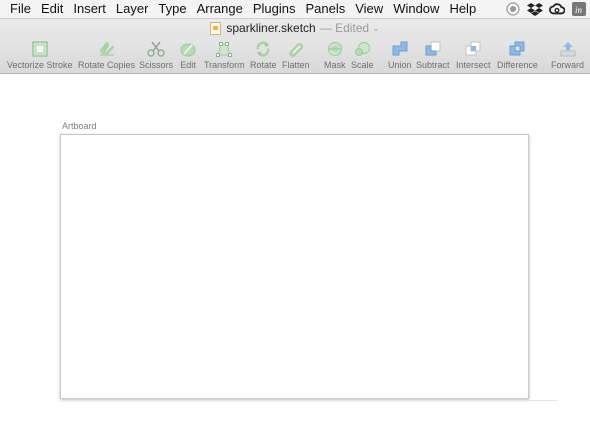 The width and height of the screenshot is (590, 440). I want to click on menu-file: File, so click(15, 9).